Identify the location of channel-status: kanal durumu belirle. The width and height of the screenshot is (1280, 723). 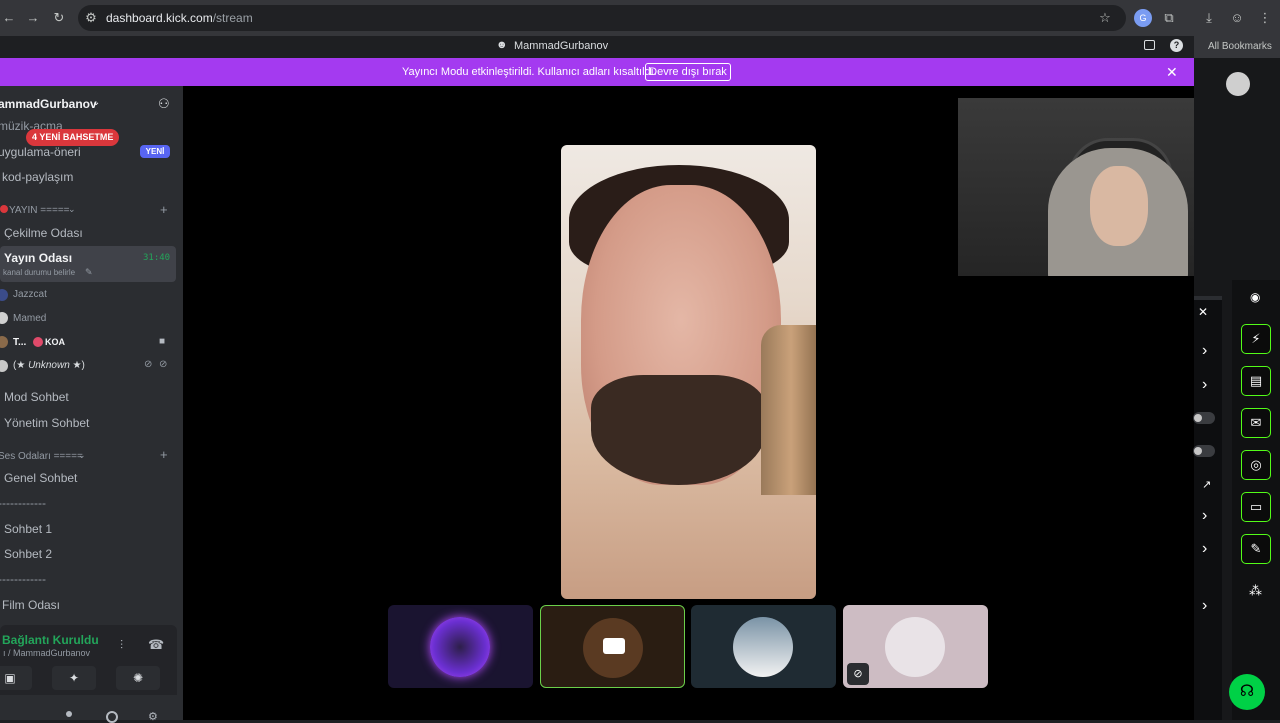
(39, 272).